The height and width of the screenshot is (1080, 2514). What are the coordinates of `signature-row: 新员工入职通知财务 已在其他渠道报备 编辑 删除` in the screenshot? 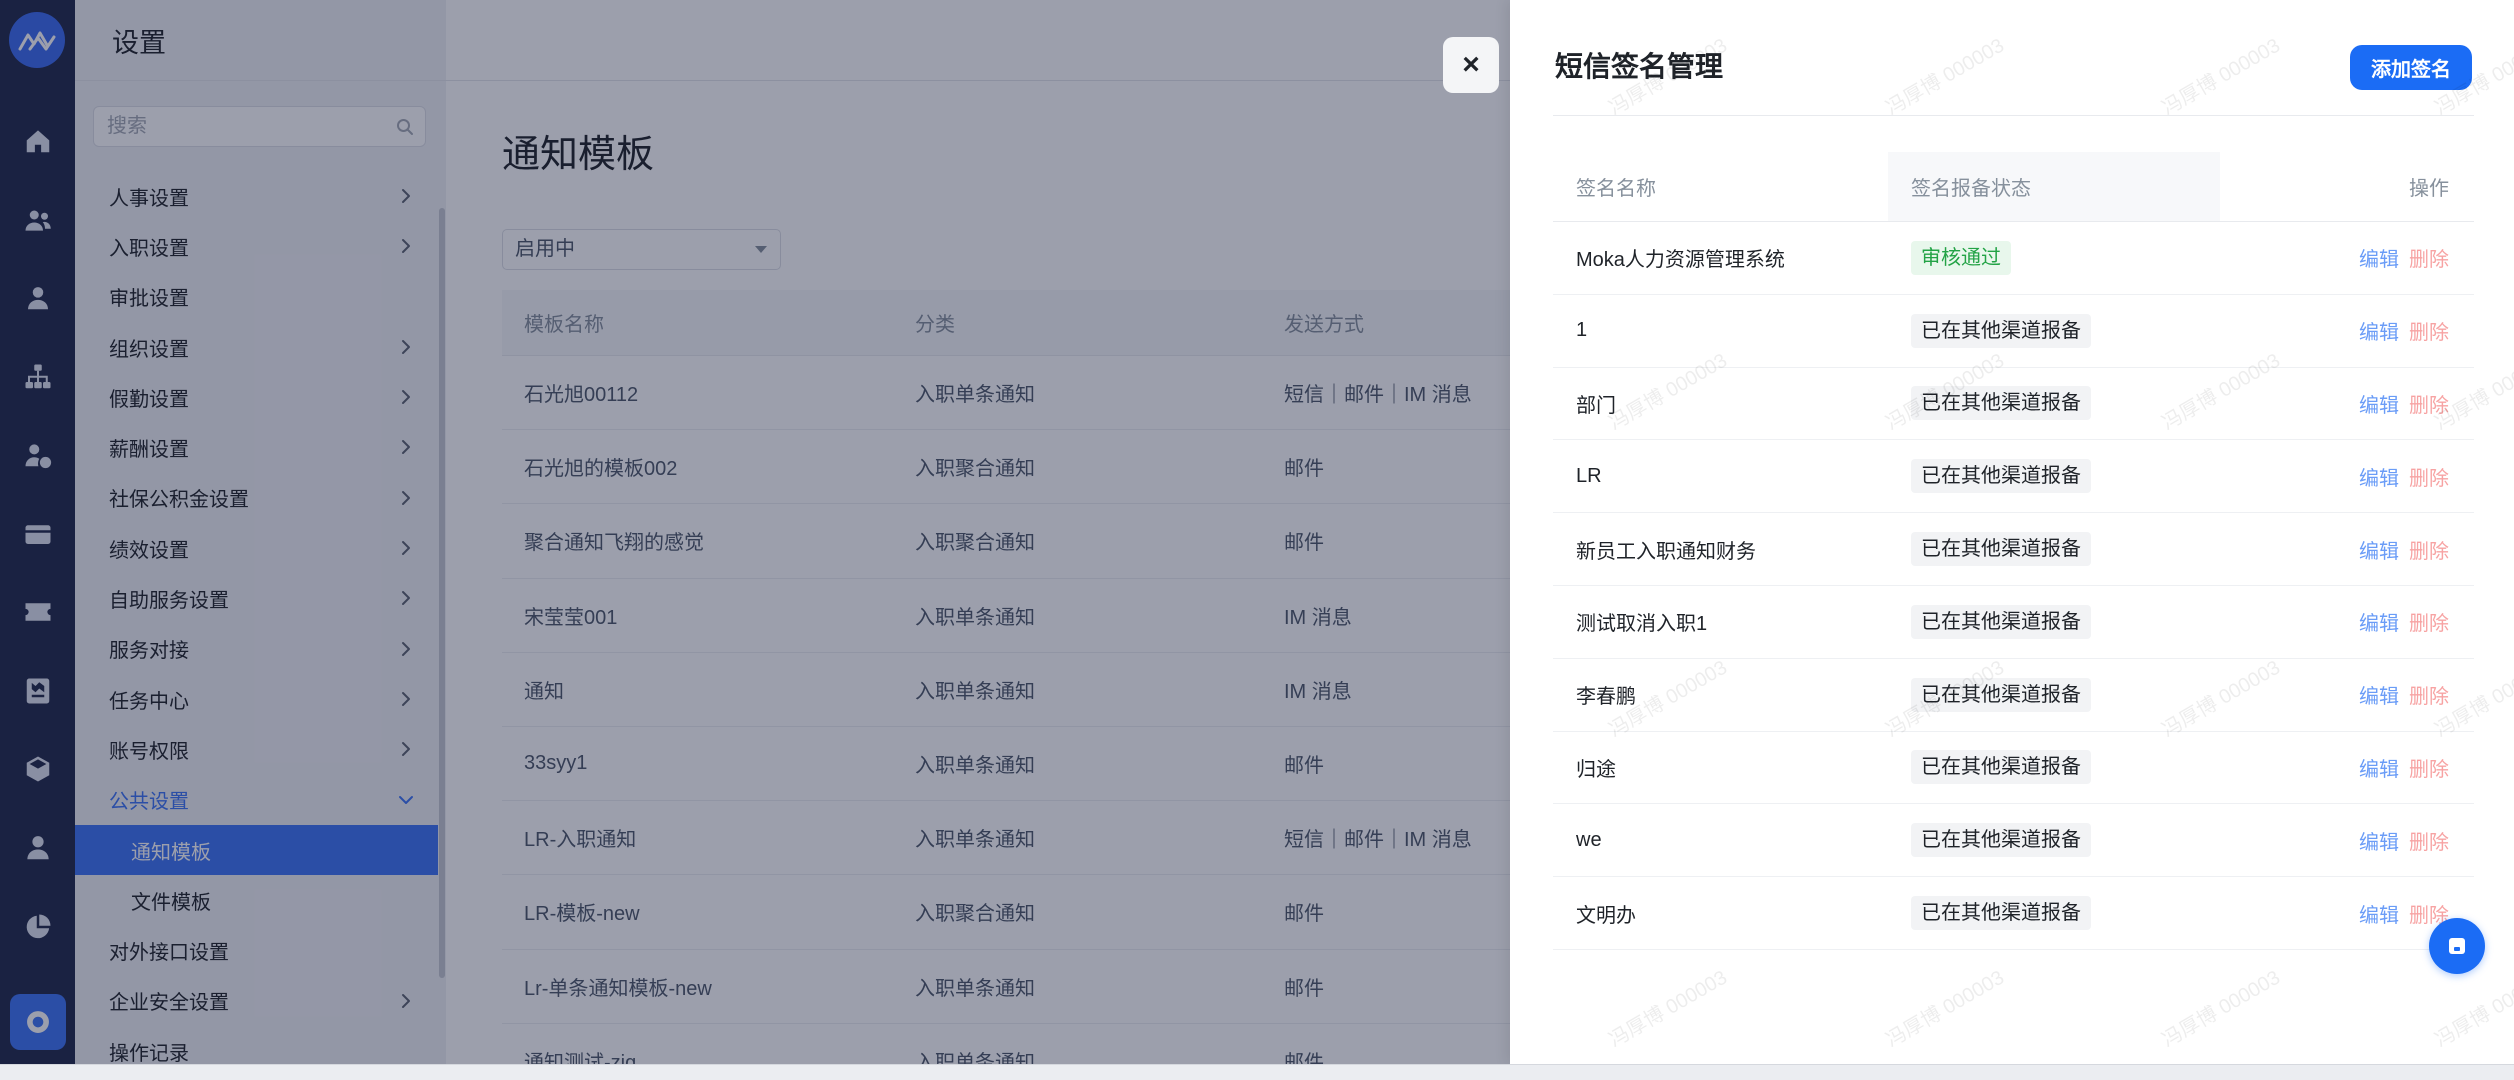 It's located at (2013, 549).